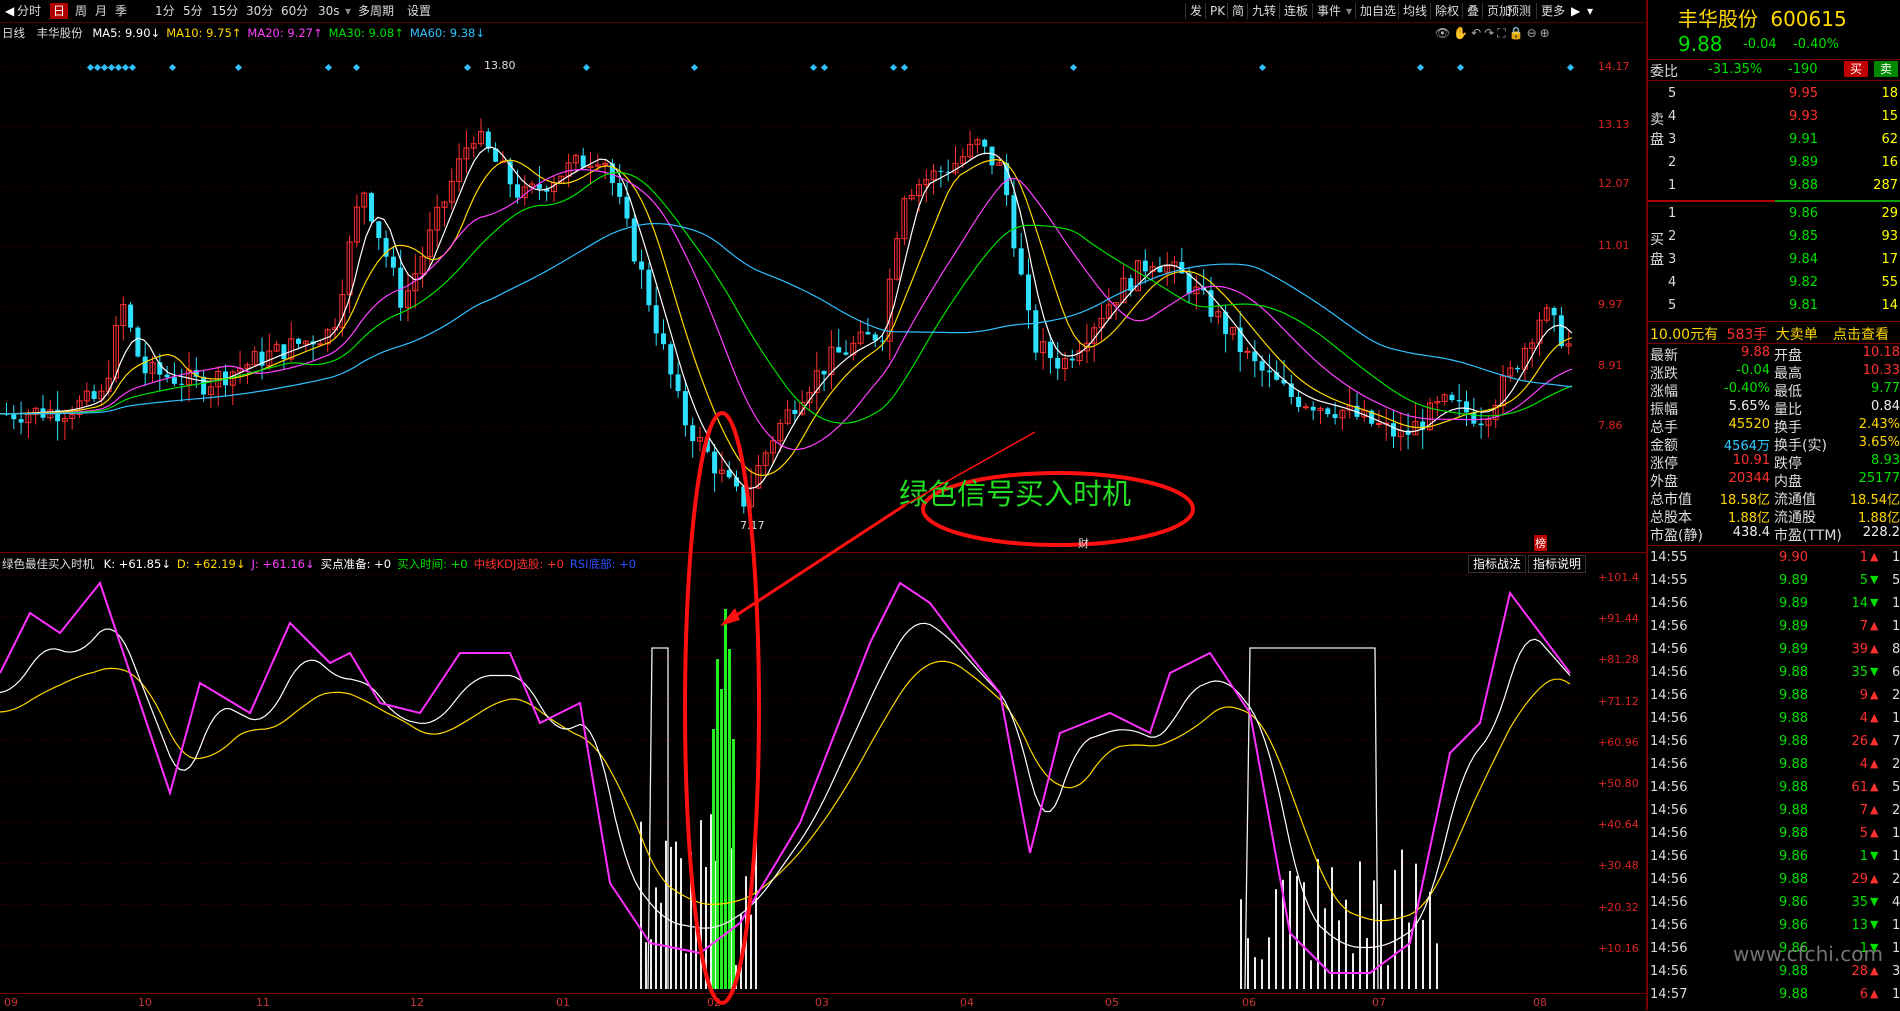 The width and height of the screenshot is (1900, 1011). I want to click on tick-count: 5, so click(1896, 787).